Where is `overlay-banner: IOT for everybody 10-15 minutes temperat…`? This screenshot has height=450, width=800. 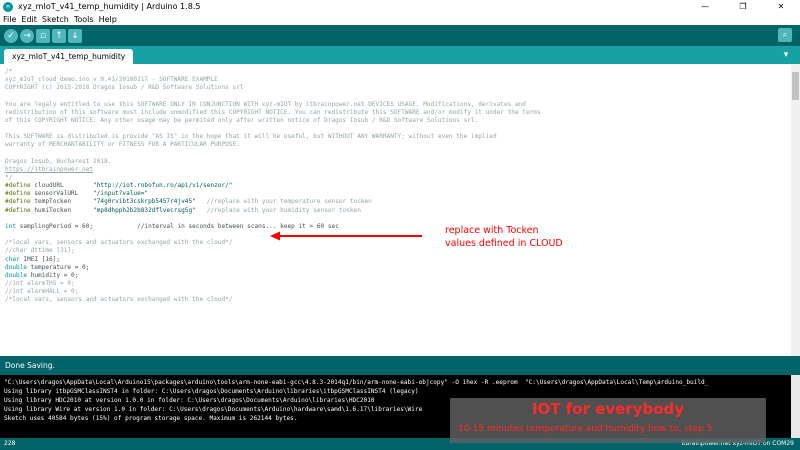 overlay-banner: IOT for everybody 10-15 minutes temperat… is located at coordinates (608, 420).